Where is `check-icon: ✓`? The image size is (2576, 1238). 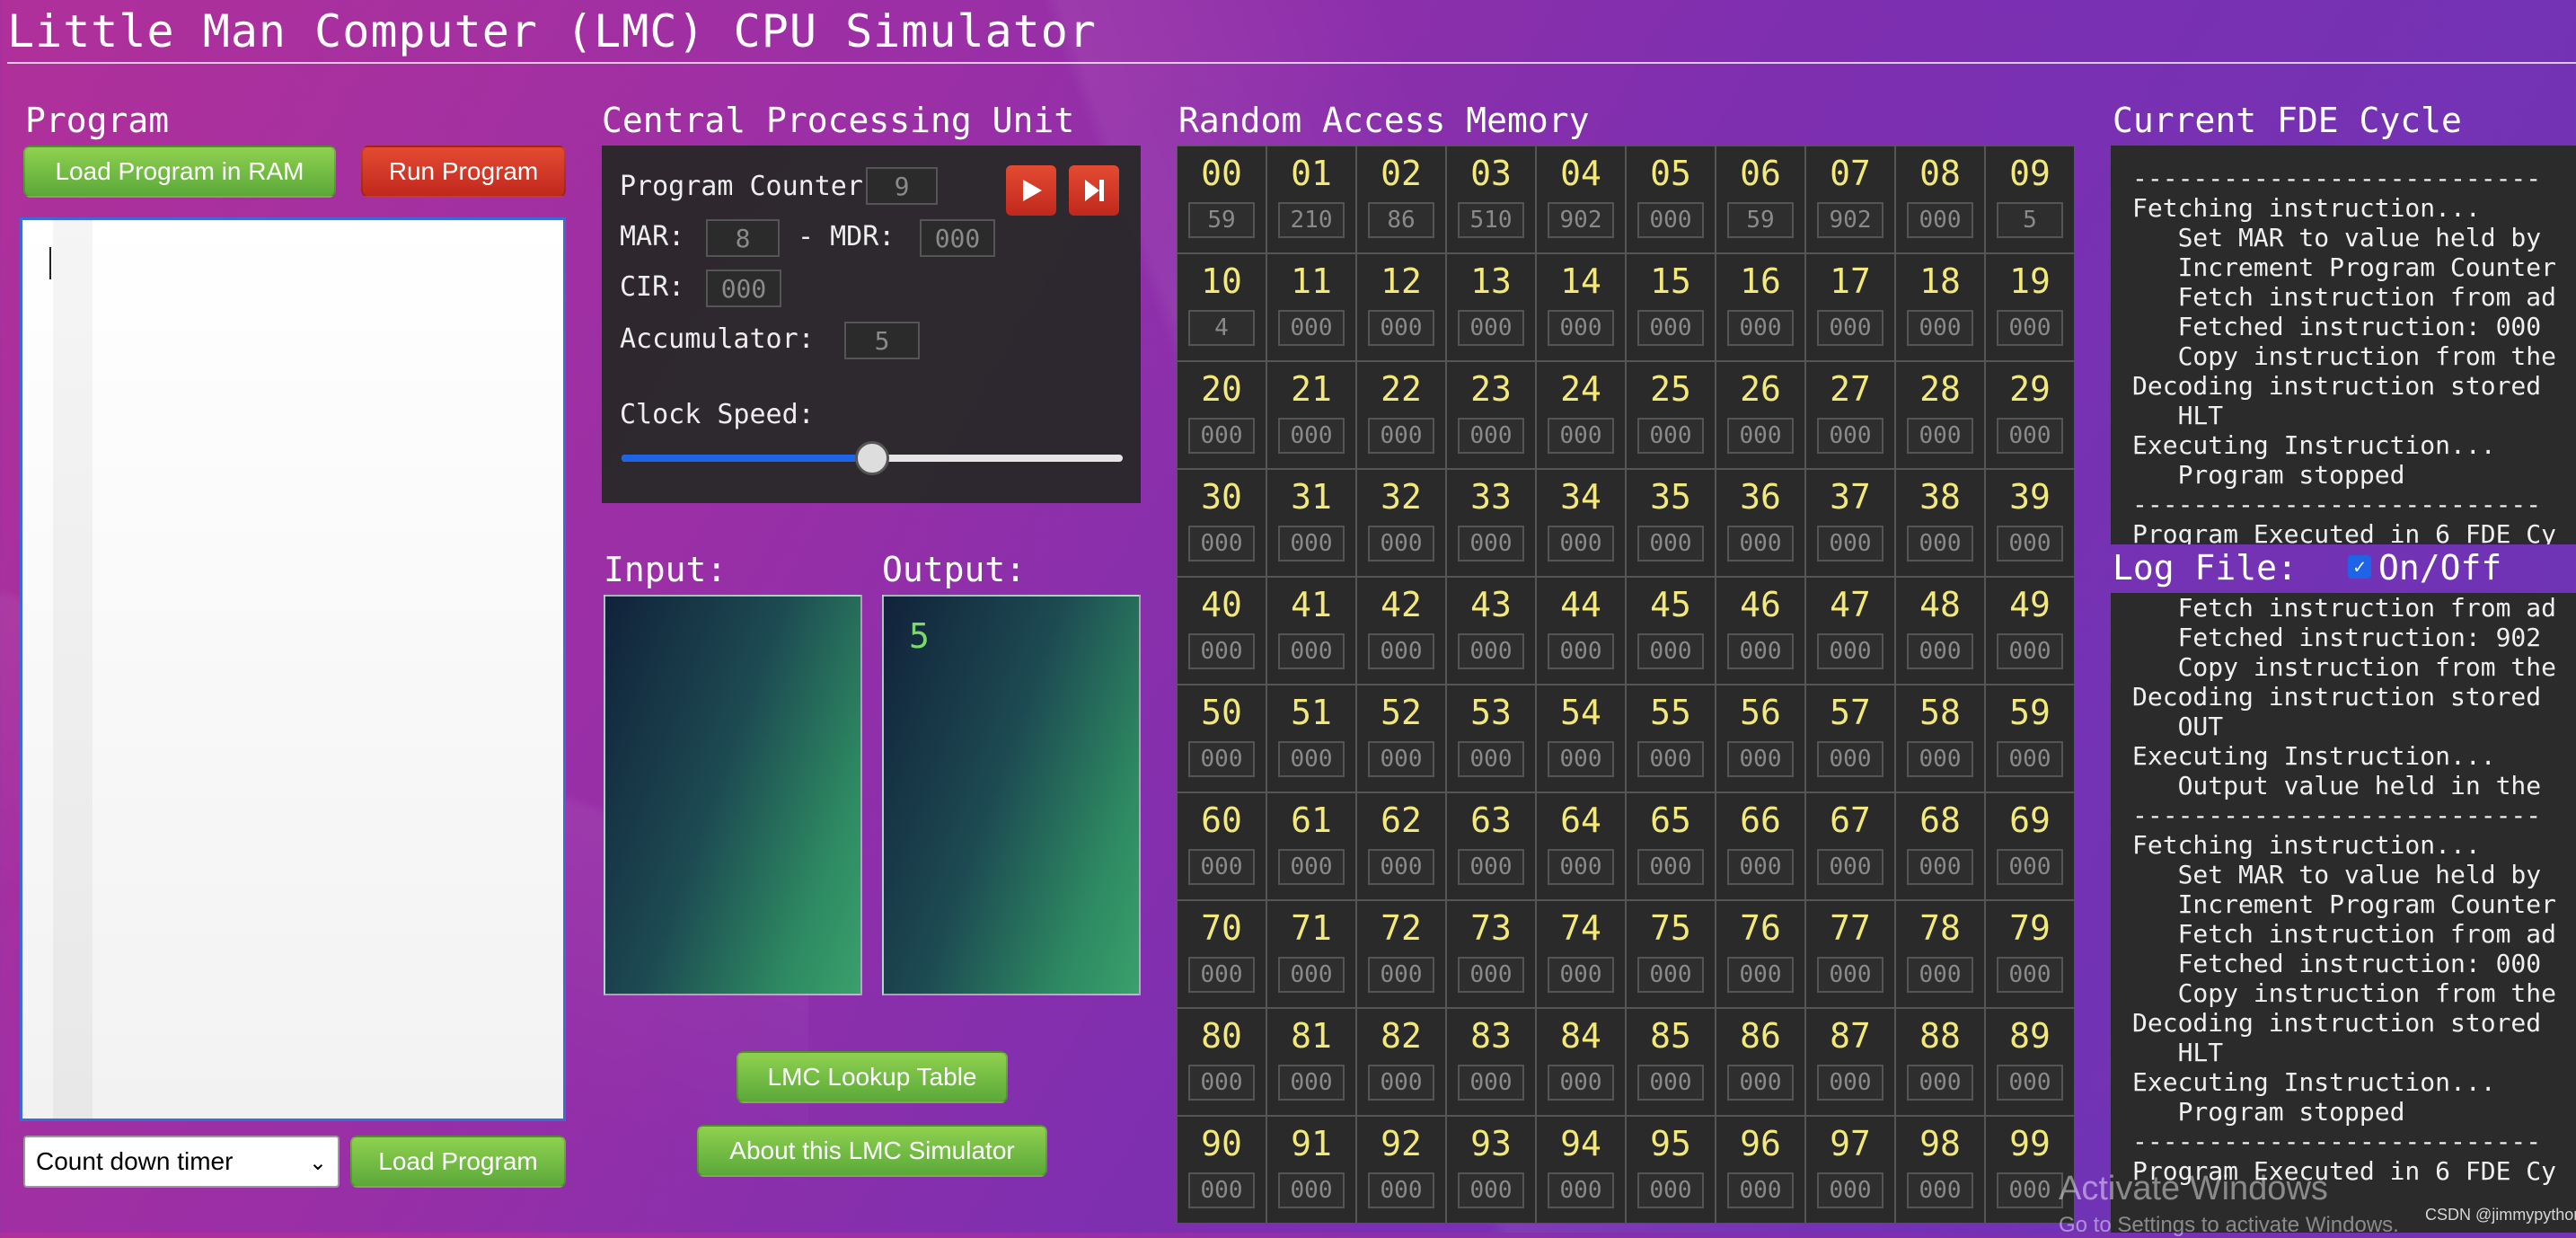 check-icon: ✓ is located at coordinates (2359, 567).